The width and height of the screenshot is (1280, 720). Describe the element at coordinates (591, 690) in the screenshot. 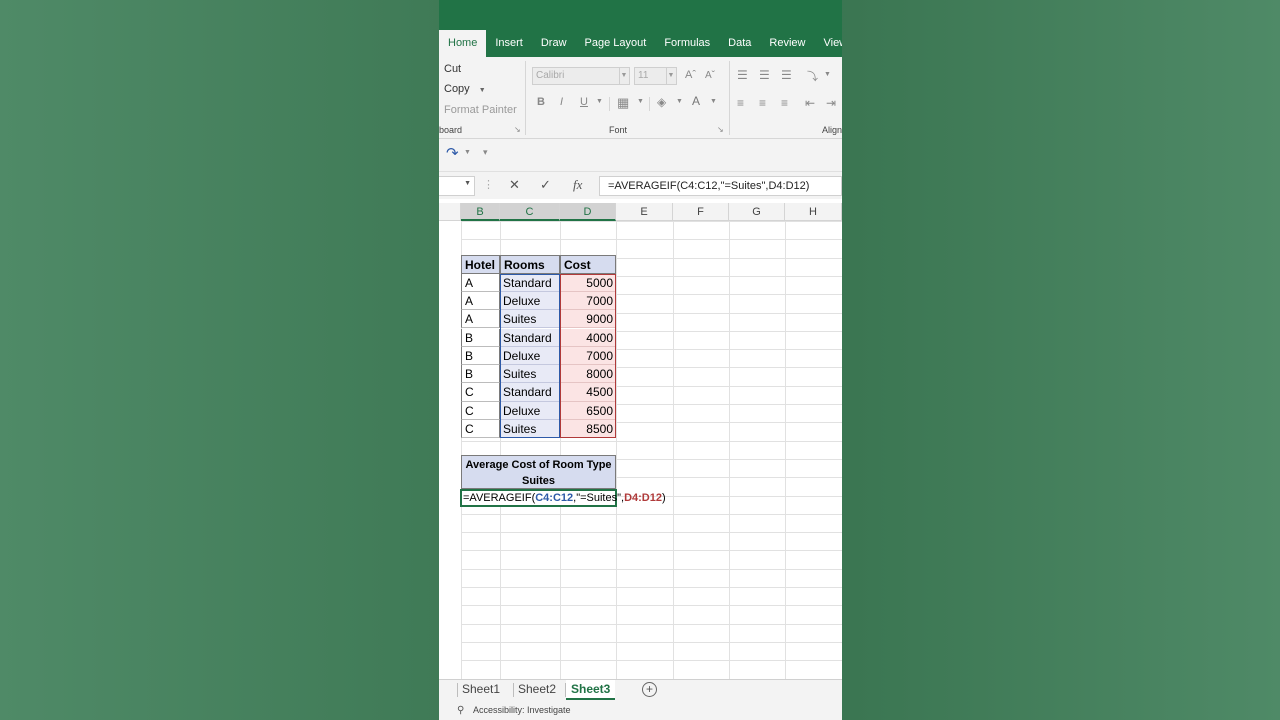

I see `sheet-tab-sheet3: Sheet3` at that location.